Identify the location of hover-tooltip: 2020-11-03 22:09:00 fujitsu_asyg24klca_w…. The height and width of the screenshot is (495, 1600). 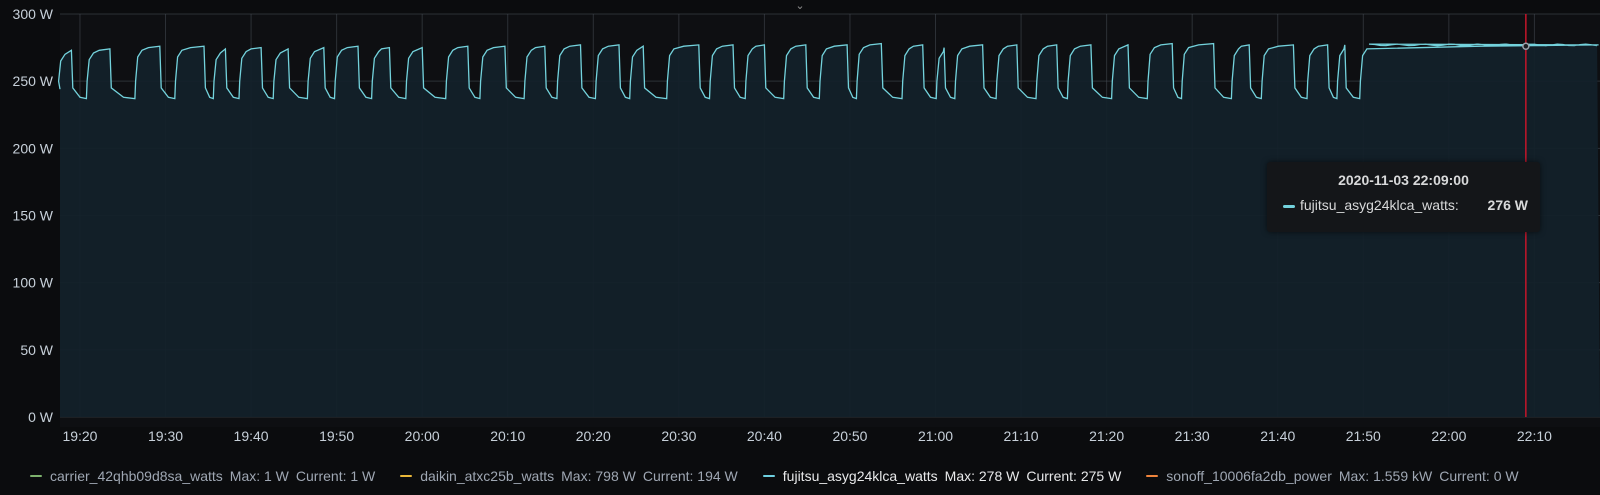
(1403, 197).